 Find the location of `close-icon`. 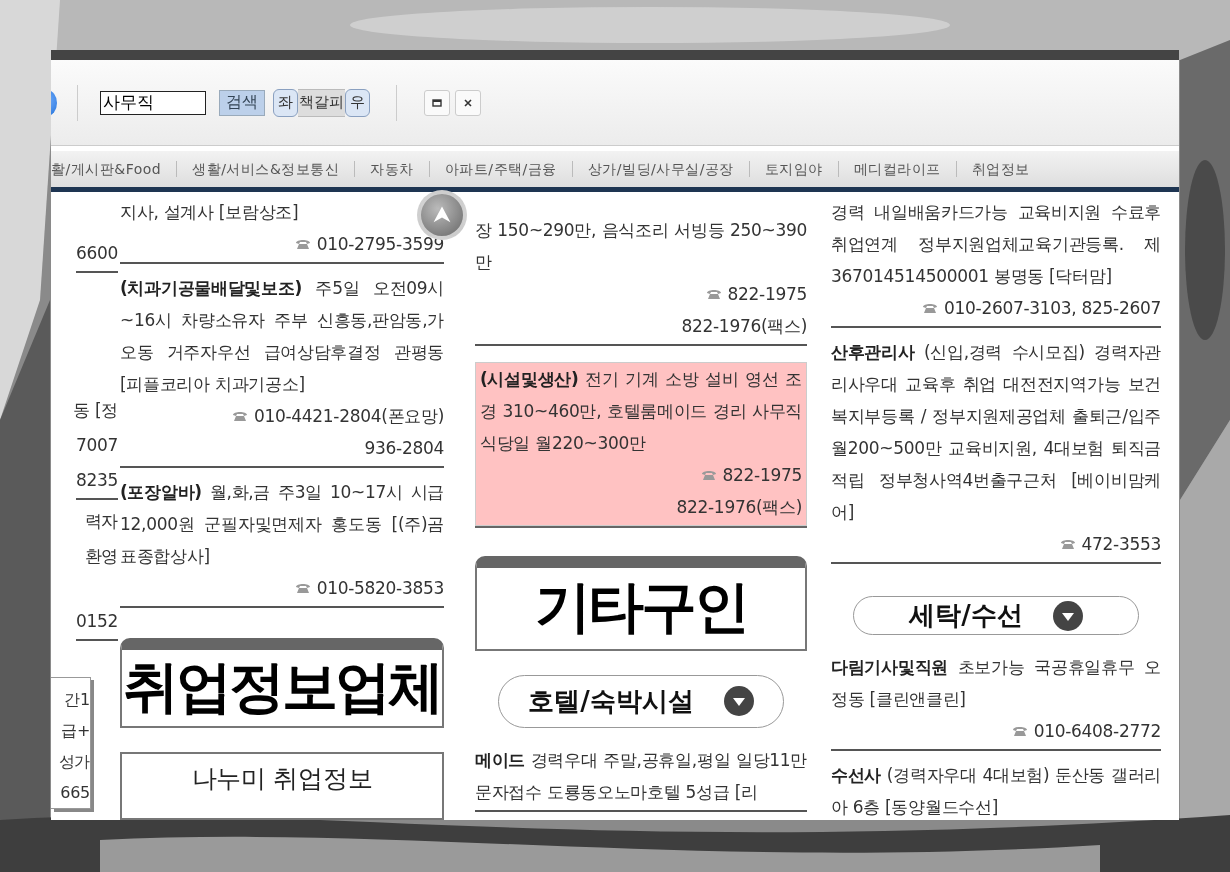

close-icon is located at coordinates (468, 102).